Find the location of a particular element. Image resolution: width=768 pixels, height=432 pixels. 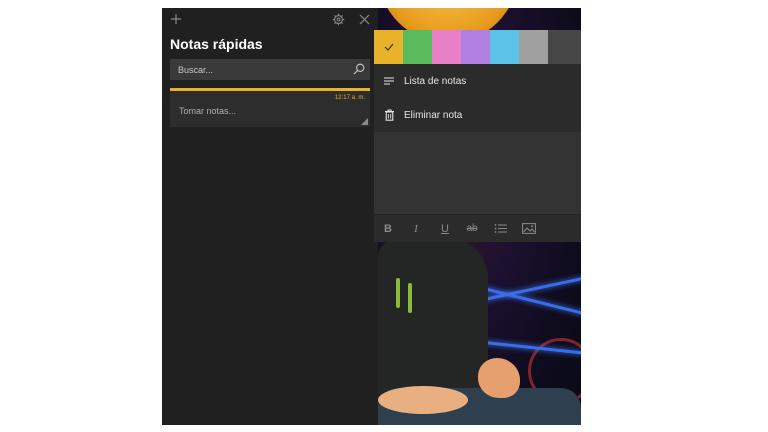

panel-titlebar is located at coordinates (270, 19).